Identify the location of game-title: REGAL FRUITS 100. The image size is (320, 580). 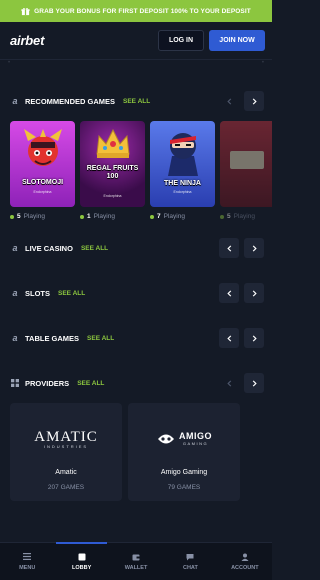
(112, 172).